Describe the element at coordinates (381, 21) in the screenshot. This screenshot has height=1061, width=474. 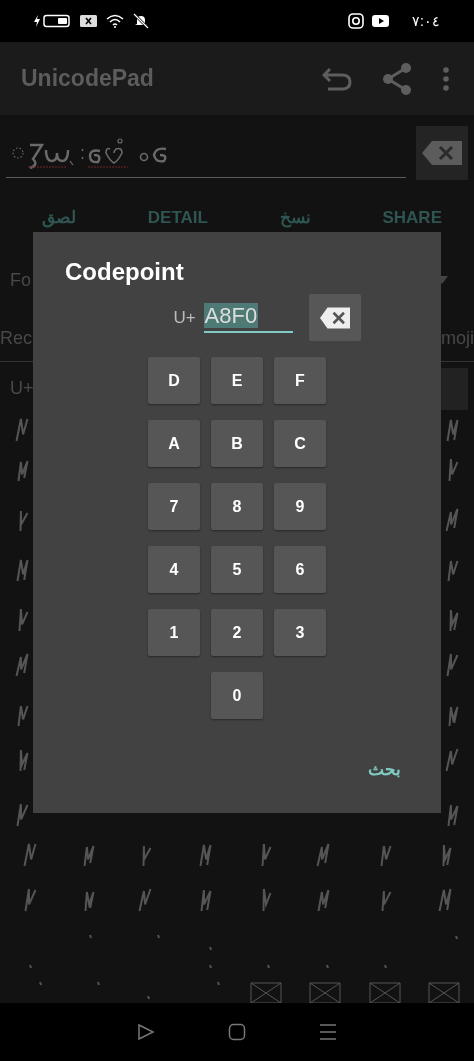
I see `video-play-icon` at that location.